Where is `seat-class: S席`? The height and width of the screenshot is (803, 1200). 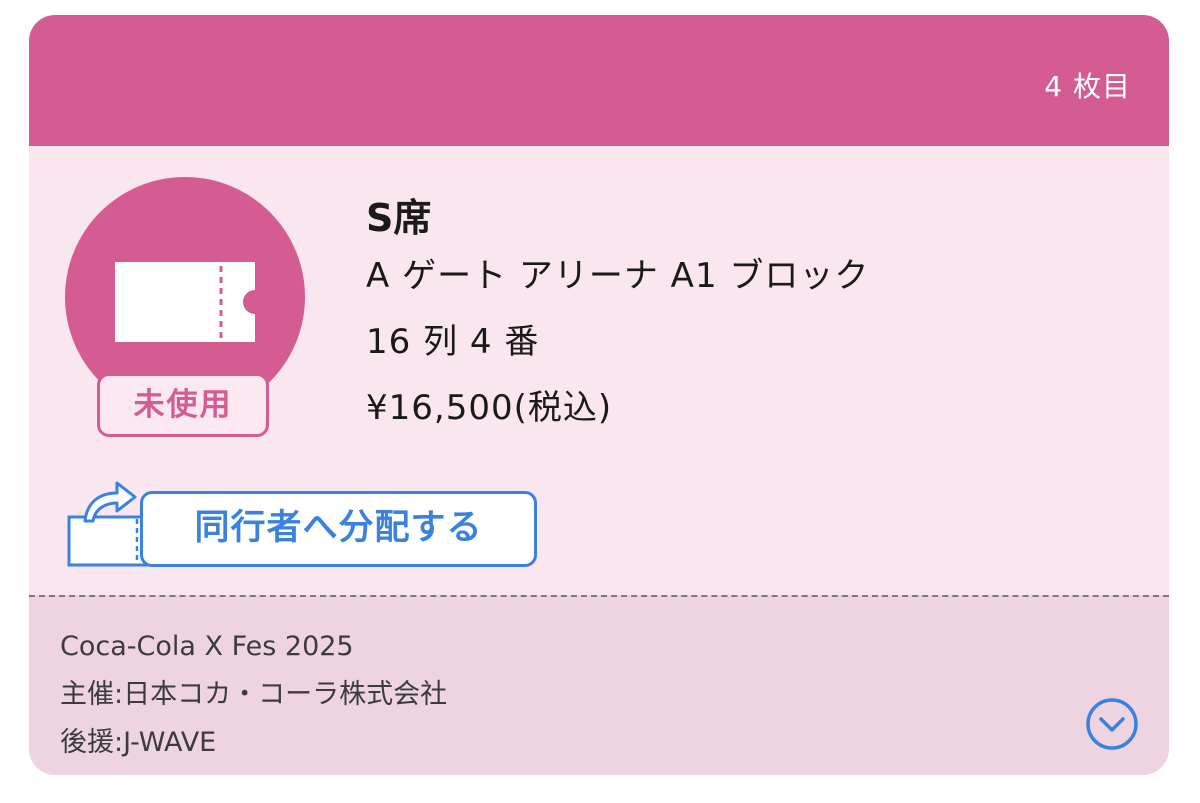
seat-class: S席 is located at coordinates (399, 218).